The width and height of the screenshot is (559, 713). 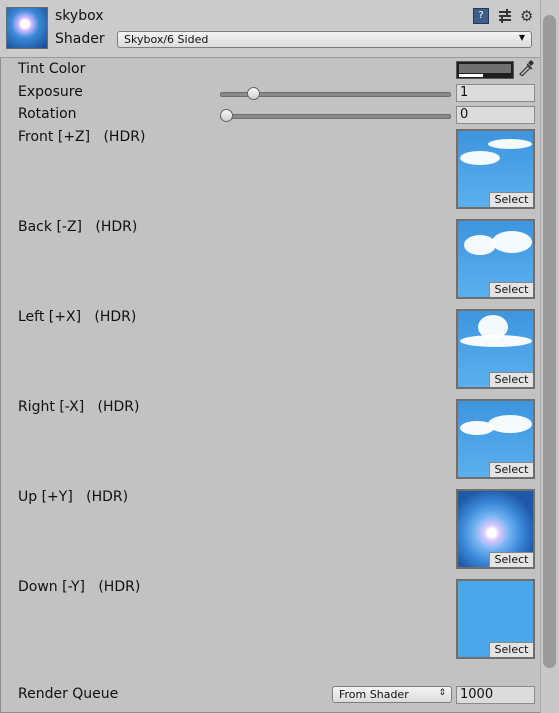 I want to click on shader-dropdown-value: Skybox/6 Sided, so click(x=166, y=39).